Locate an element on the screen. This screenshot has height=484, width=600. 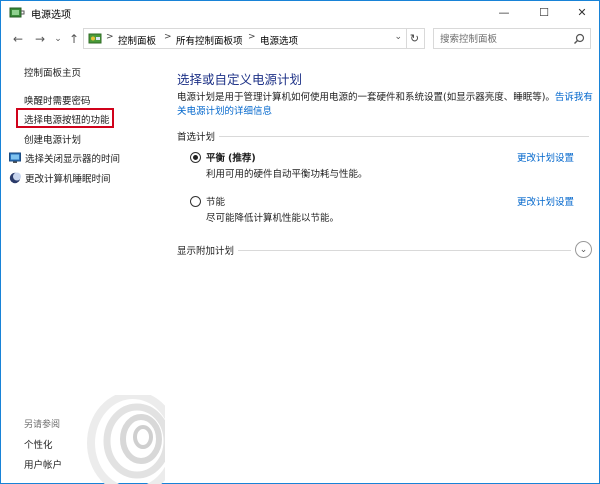
balanced-change-settings-link: 更改计划设置 is located at coordinates (545, 157).